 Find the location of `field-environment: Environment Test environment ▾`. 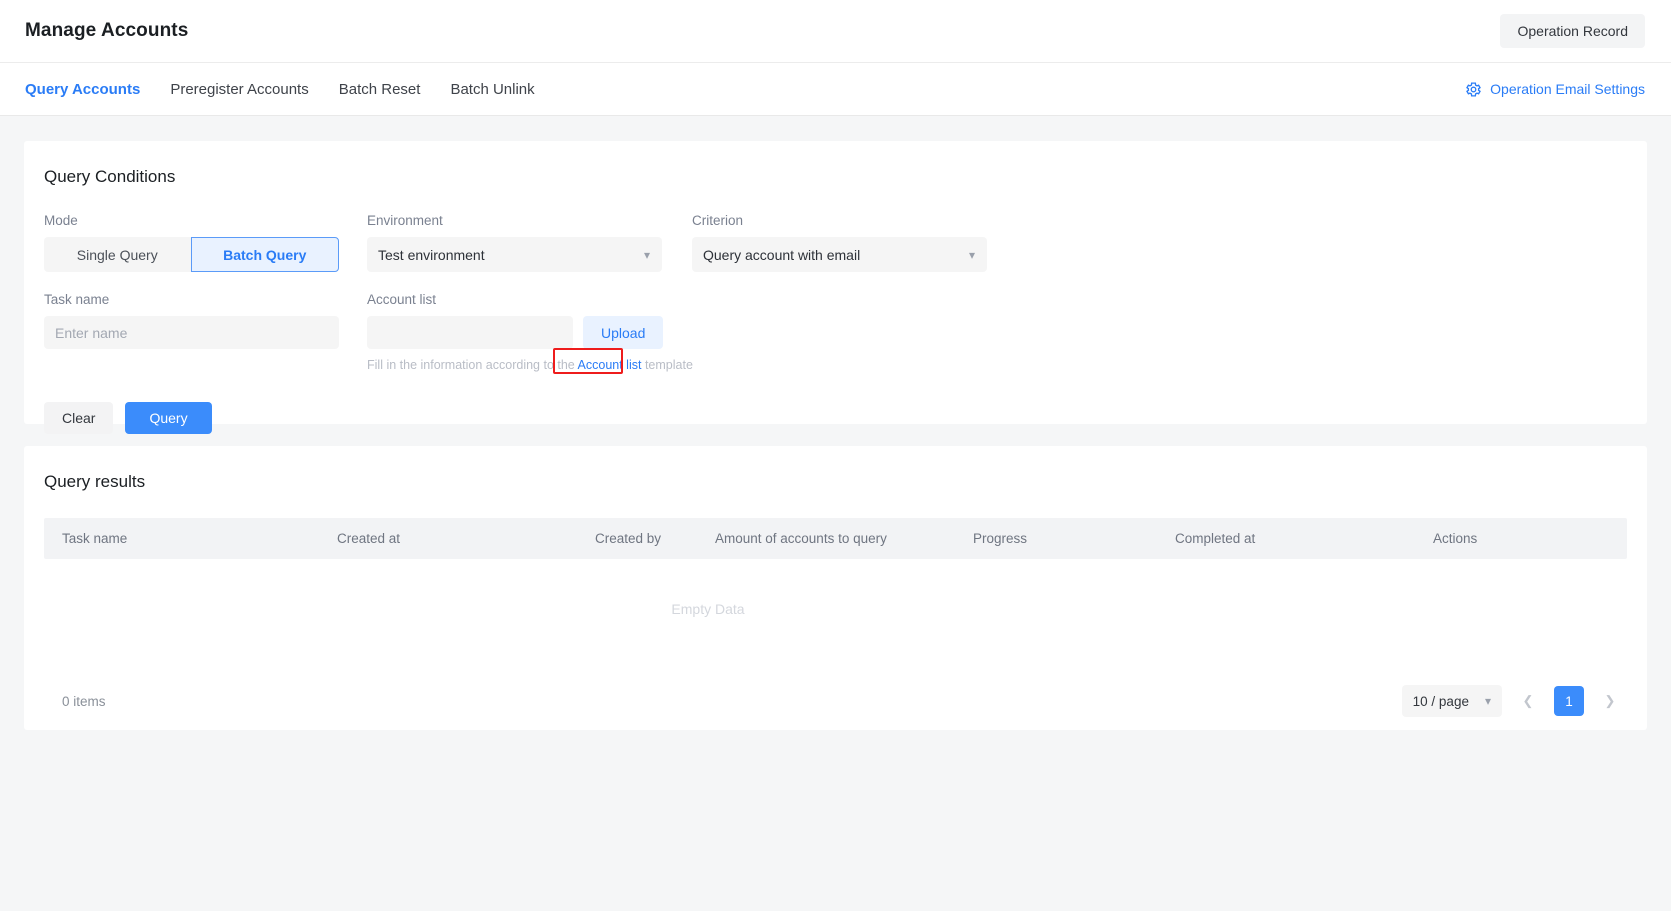

field-environment: Environment Test environment ▾ is located at coordinates (529, 242).